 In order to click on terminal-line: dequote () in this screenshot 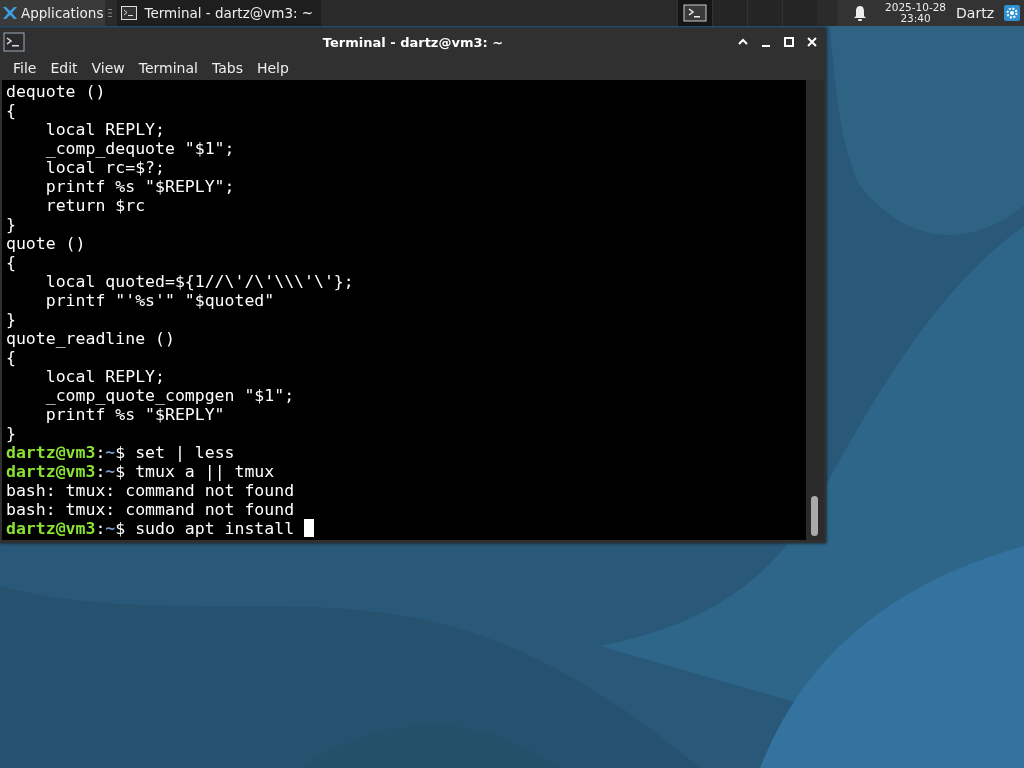, I will do `click(56, 91)`.